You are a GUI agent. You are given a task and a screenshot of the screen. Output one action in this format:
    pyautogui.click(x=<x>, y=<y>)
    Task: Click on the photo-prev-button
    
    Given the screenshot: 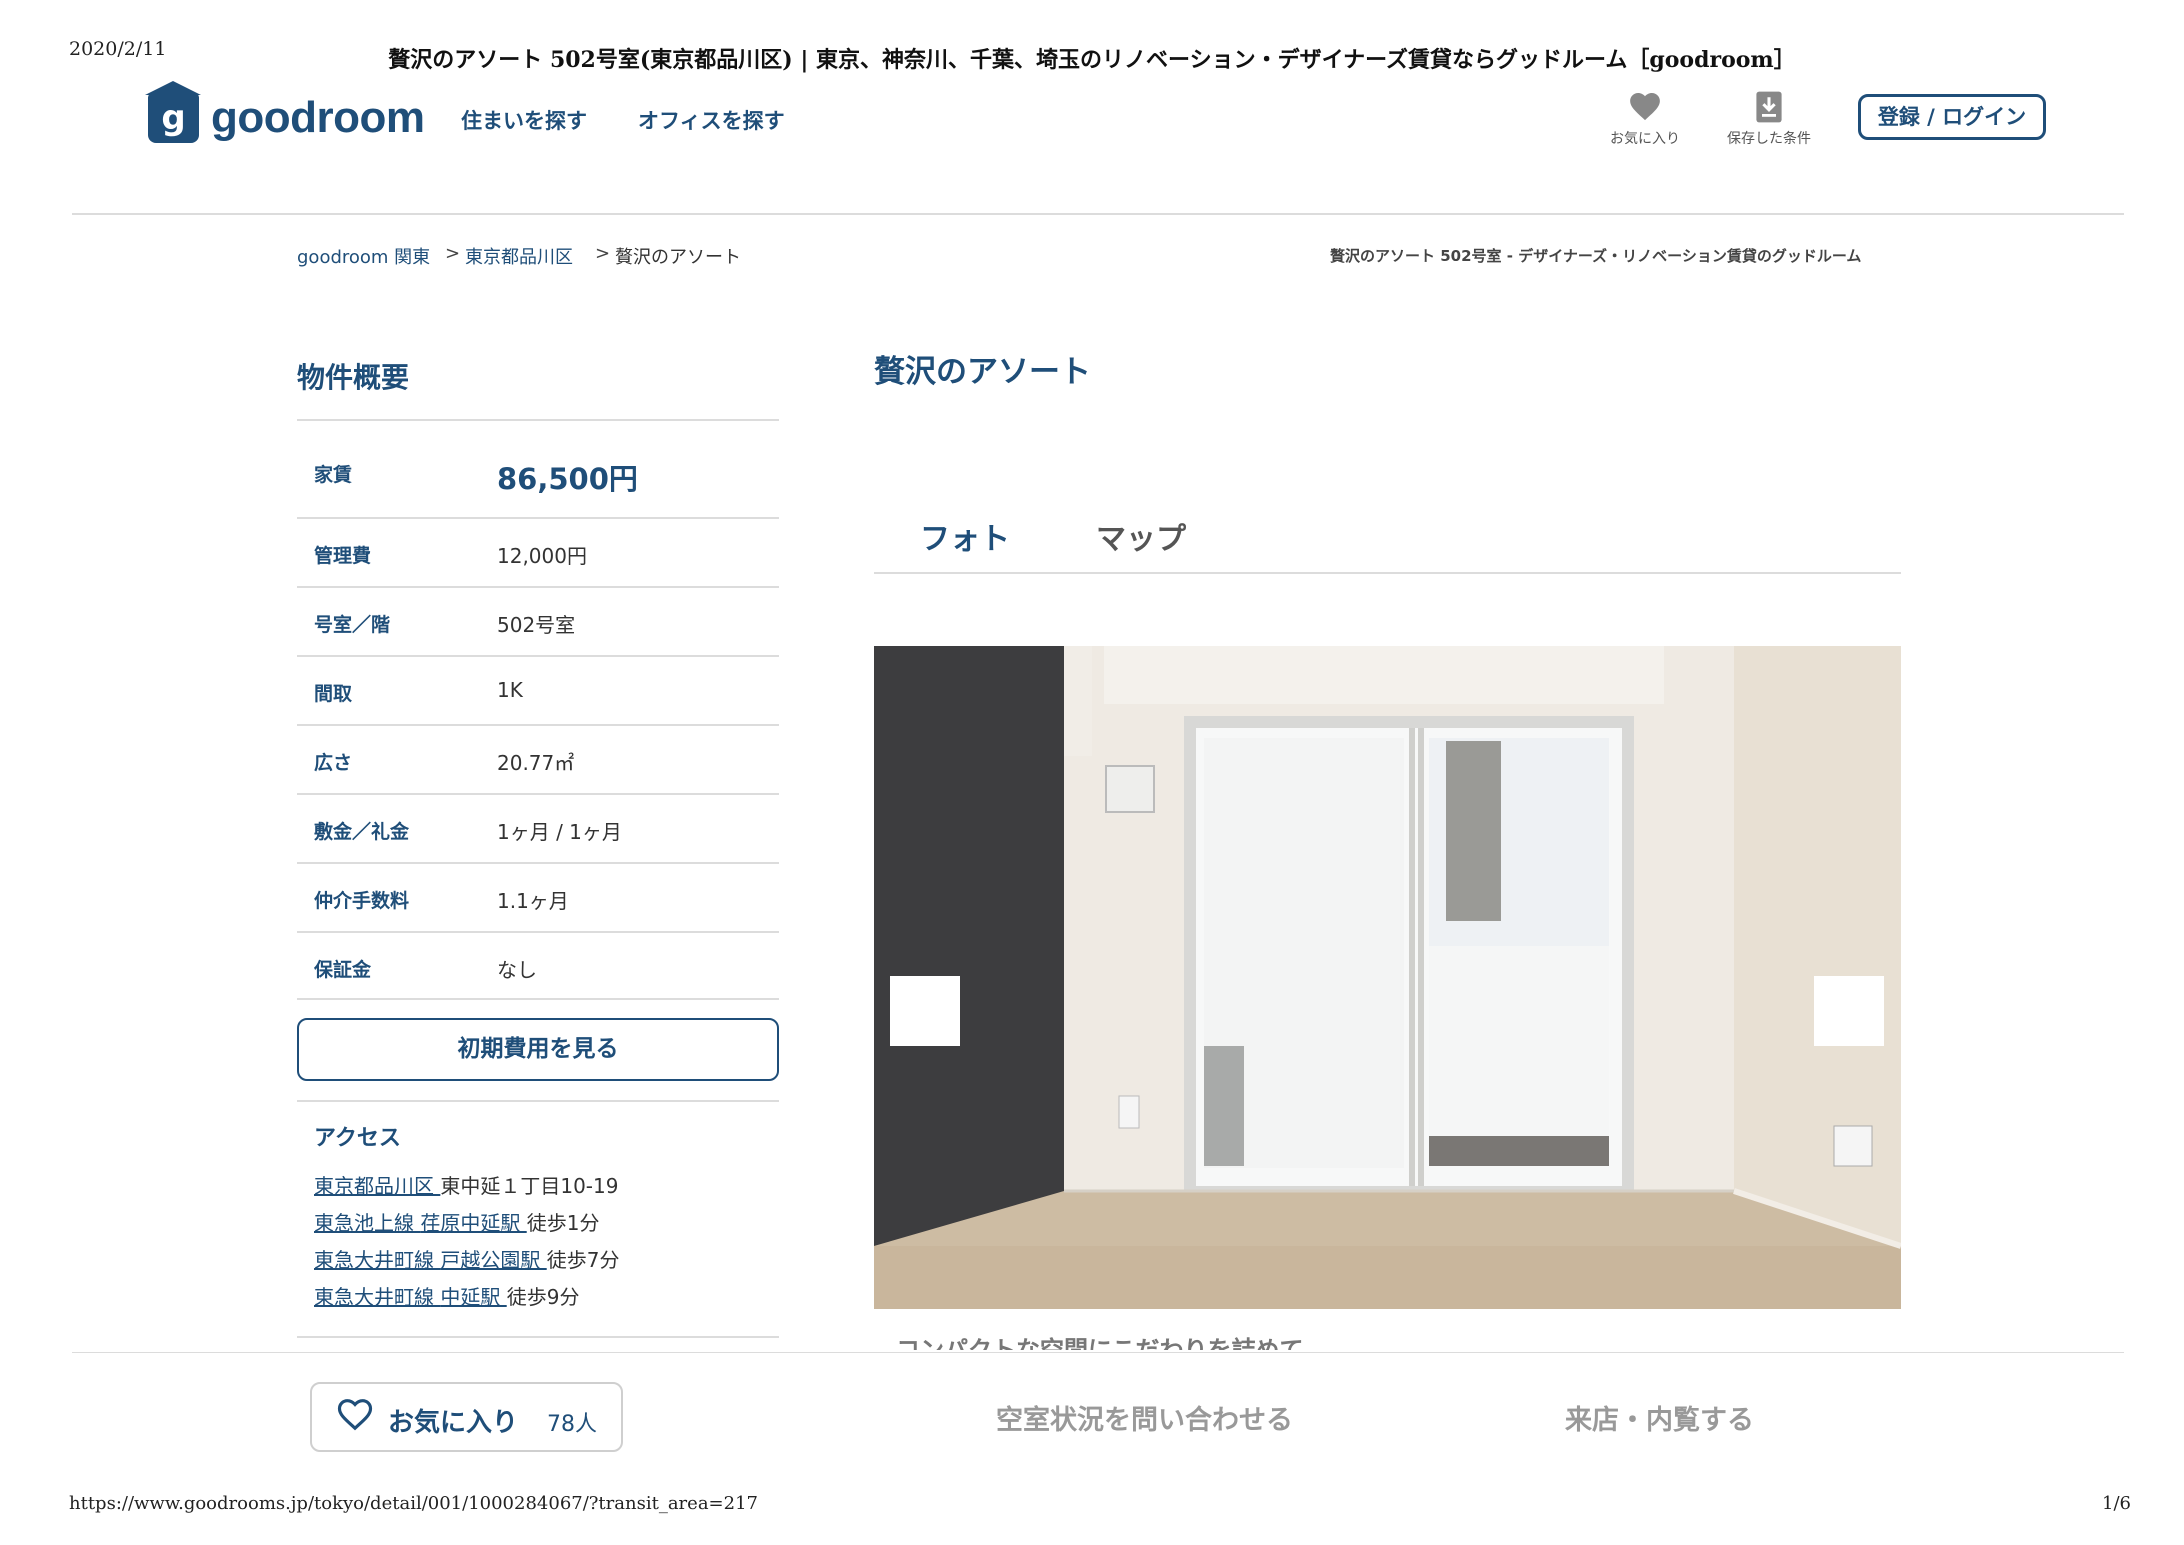 What is the action you would take?
    pyautogui.click(x=925, y=1011)
    